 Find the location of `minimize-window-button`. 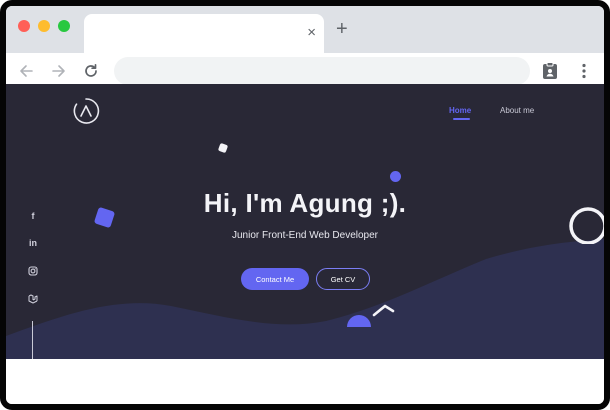

minimize-window-button is located at coordinates (44, 26).